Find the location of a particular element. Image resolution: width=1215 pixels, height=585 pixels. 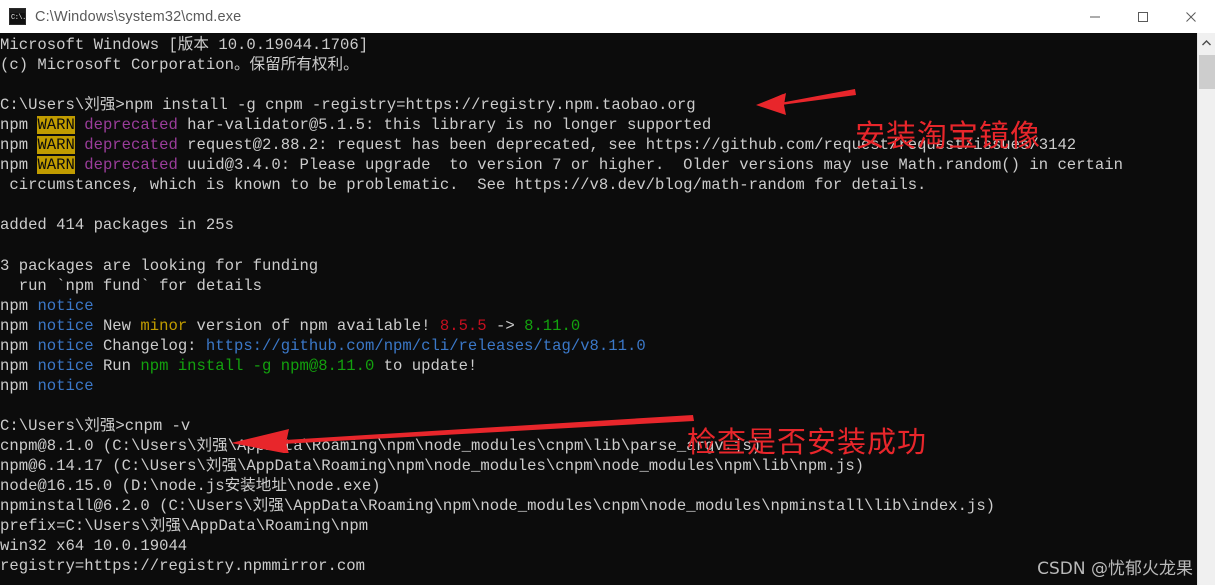

scrollbar-thumb is located at coordinates (1207, 72).